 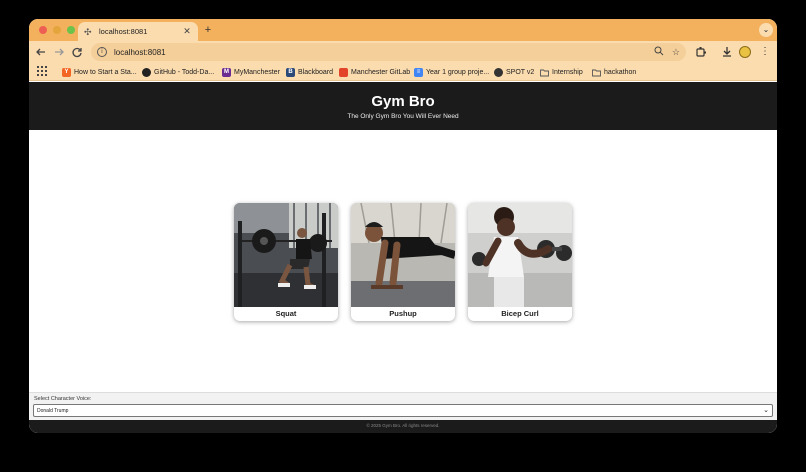 What do you see at coordinates (66, 72) in the screenshot?
I see `y-combinator-icon: Y` at bounding box center [66, 72].